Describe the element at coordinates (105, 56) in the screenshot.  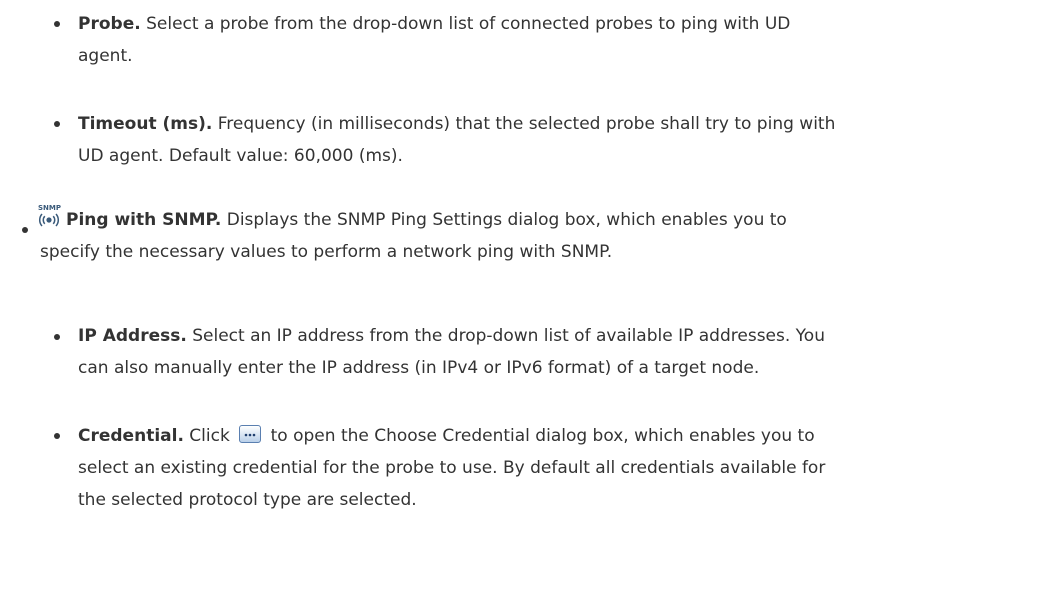
I see `probe-text-cont: agent.` at that location.